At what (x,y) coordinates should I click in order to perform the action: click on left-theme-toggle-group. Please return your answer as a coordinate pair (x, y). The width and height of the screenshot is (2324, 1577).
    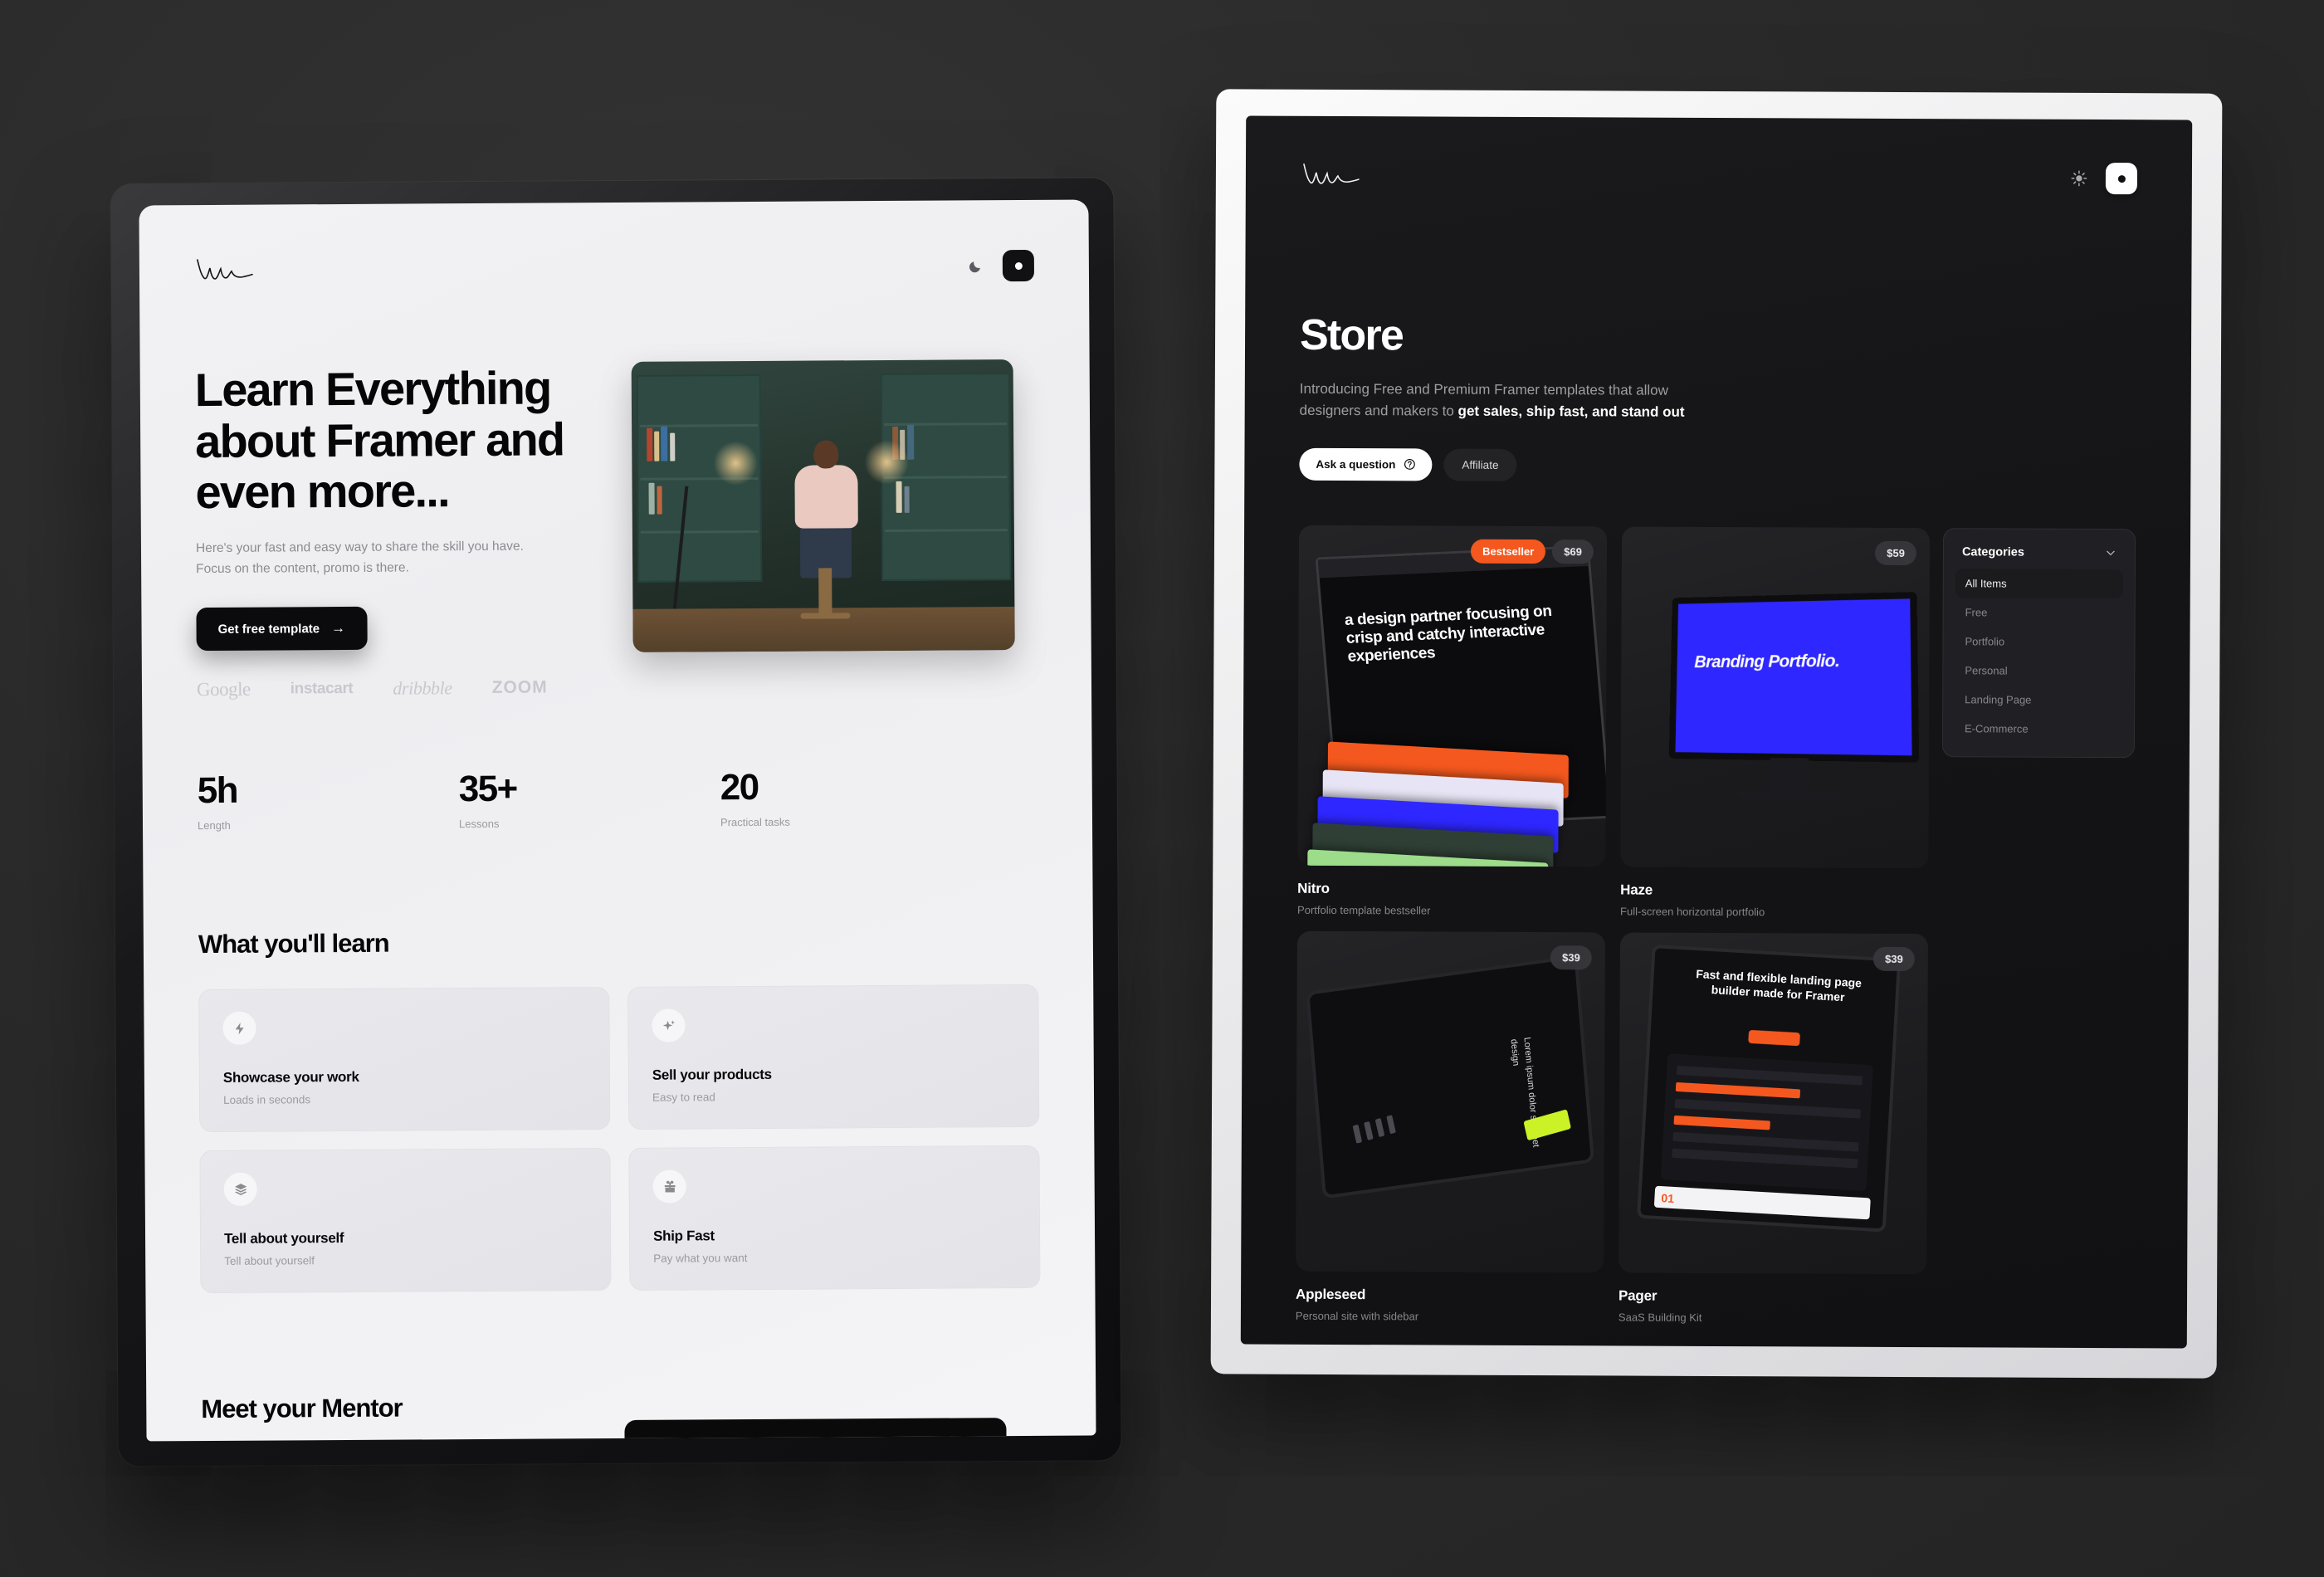
    Looking at the image, I should click on (1001, 265).